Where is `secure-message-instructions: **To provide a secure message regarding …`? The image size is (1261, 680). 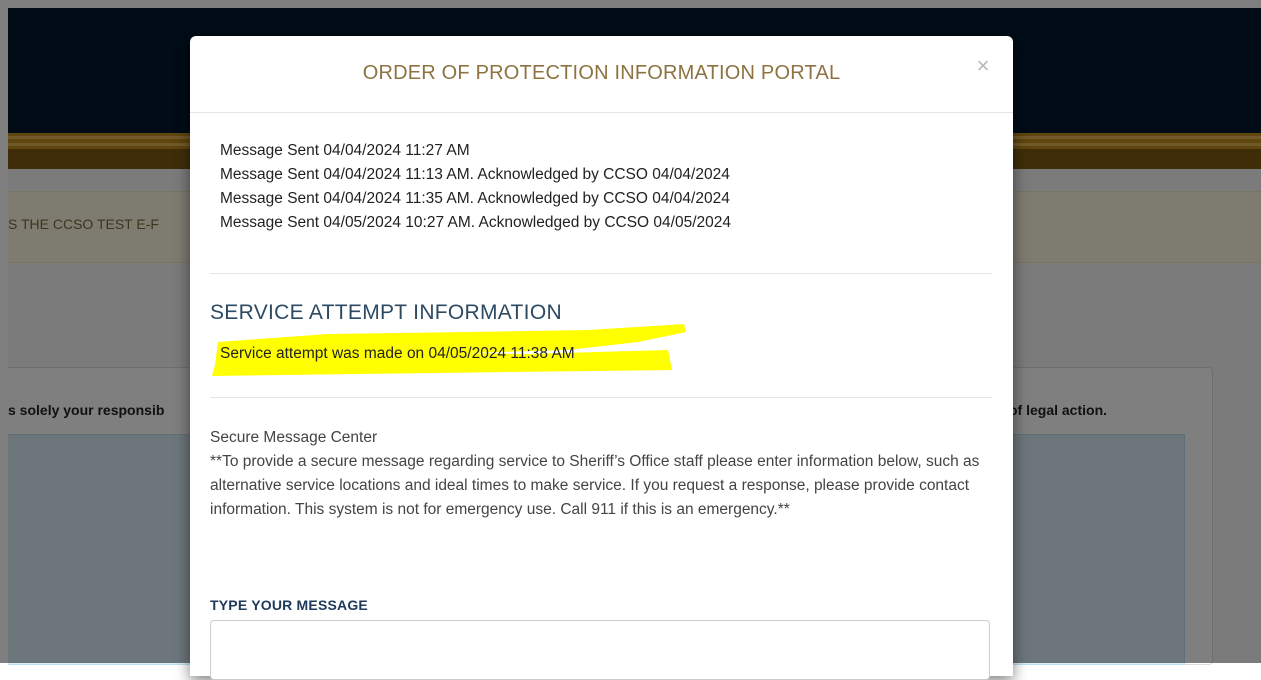
secure-message-instructions: **To provide a secure message regarding … is located at coordinates (595, 485).